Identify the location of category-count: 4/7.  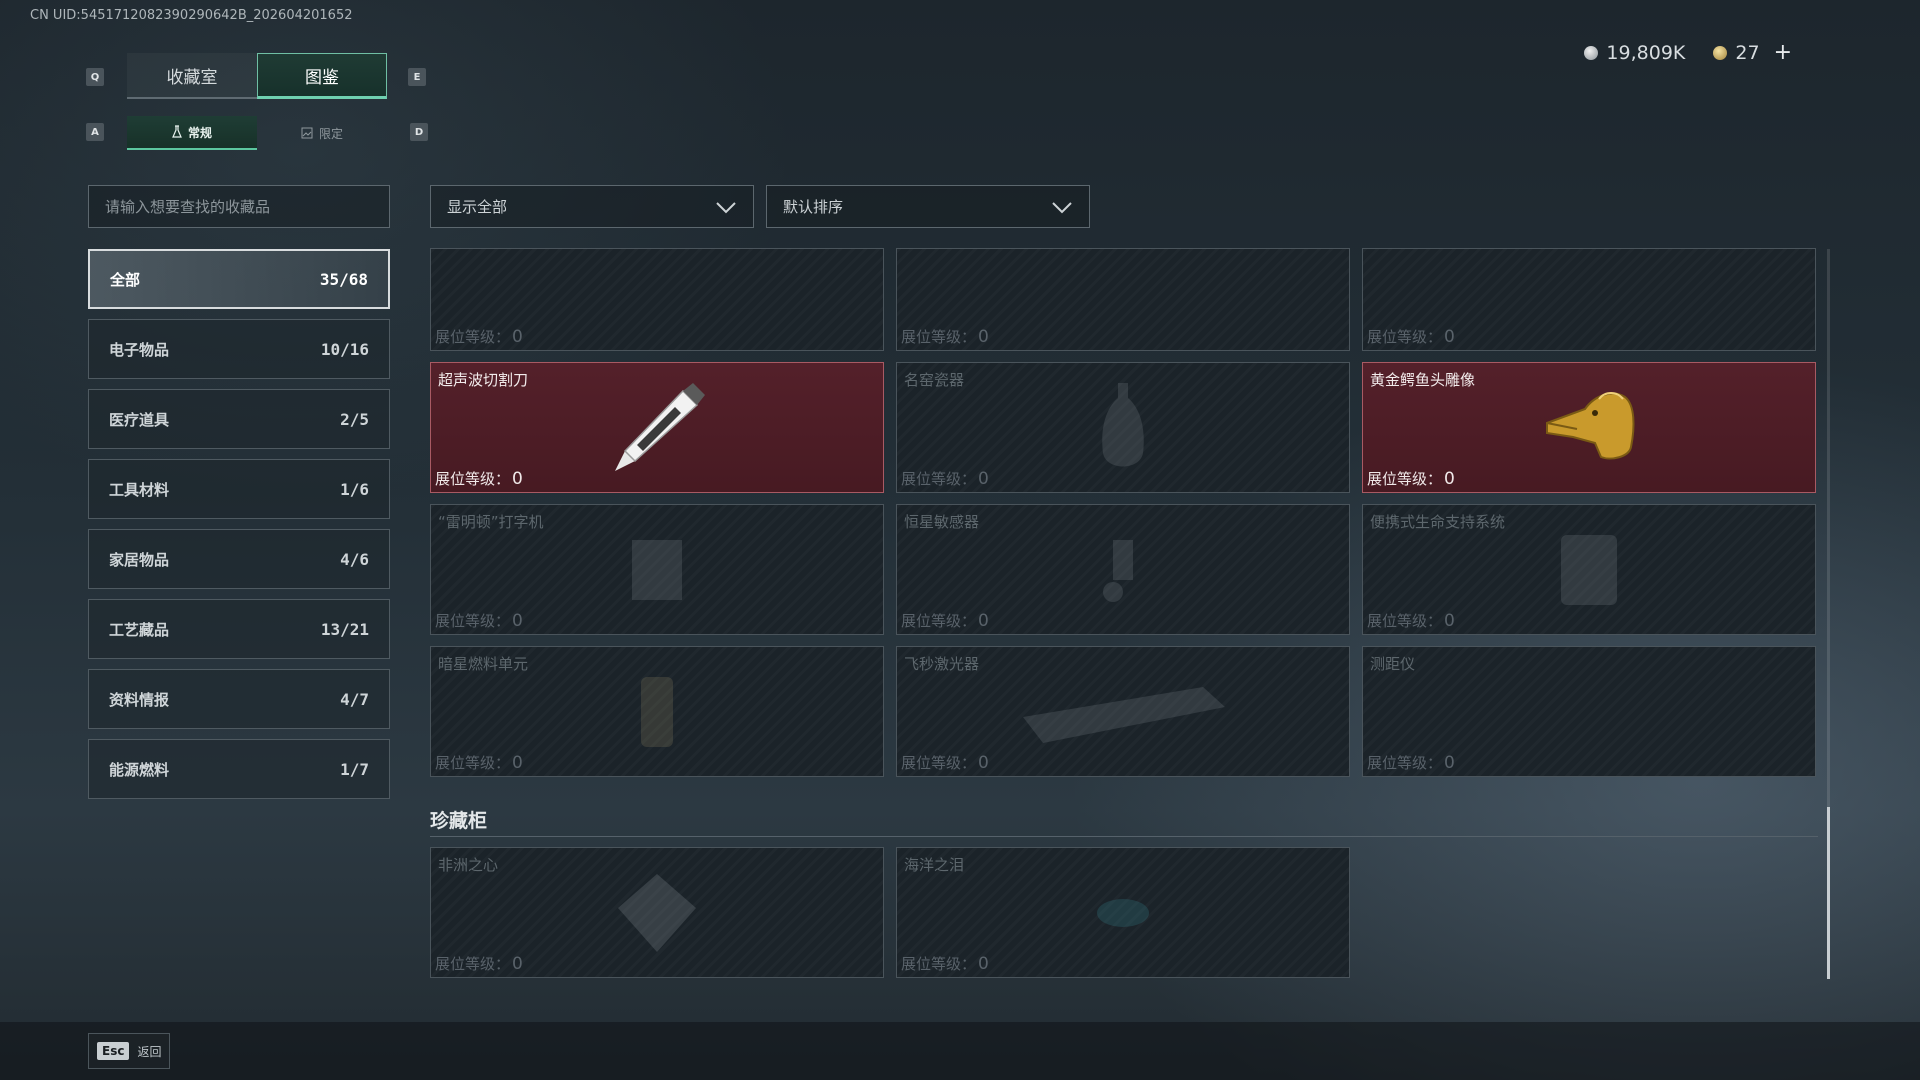
(354, 699).